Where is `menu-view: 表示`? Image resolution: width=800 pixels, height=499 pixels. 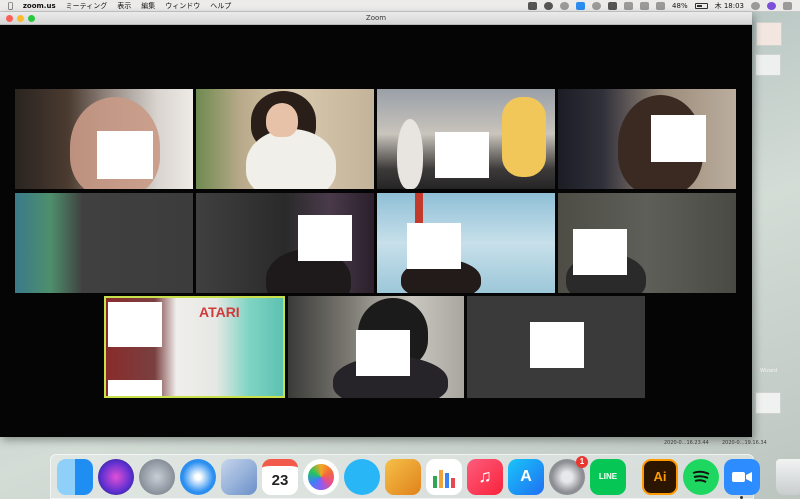
menu-view: 表示 is located at coordinates (124, 6).